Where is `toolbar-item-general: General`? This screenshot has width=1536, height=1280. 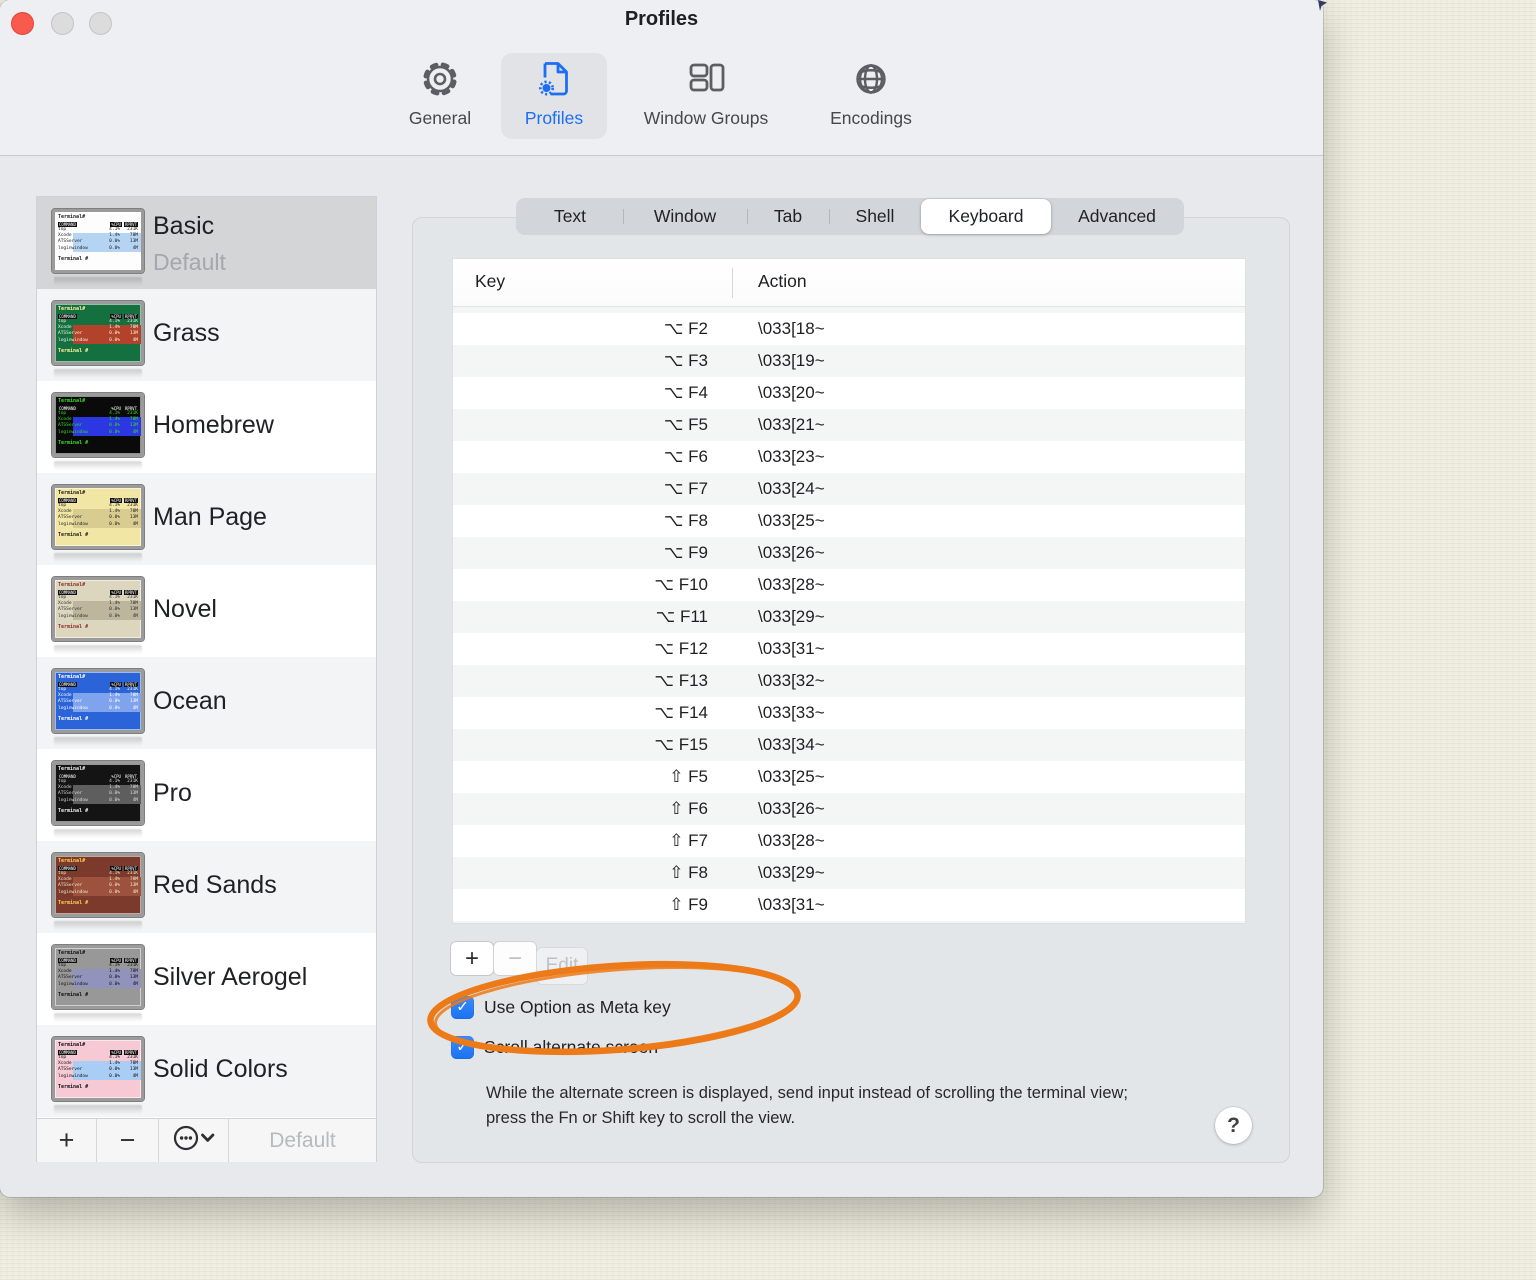
toolbar-item-general: General is located at coordinates (440, 92).